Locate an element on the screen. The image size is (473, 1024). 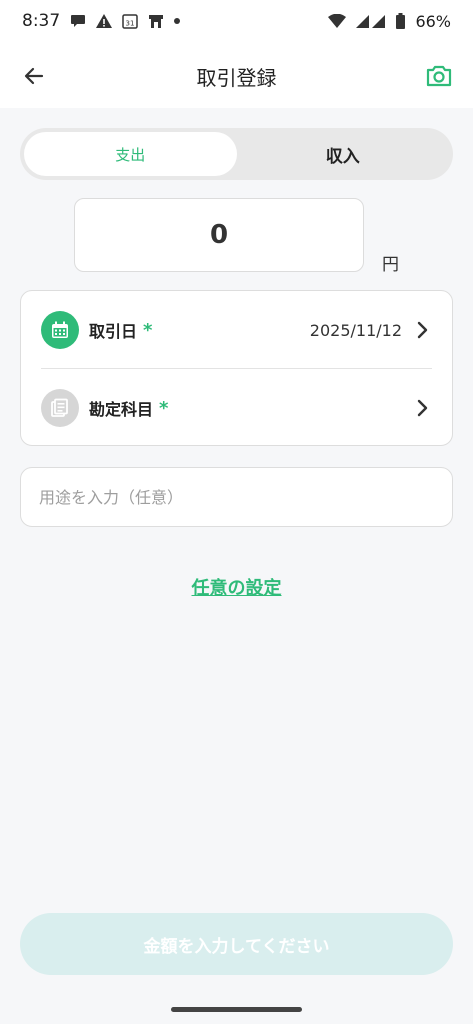
memo-input is located at coordinates (236, 497).